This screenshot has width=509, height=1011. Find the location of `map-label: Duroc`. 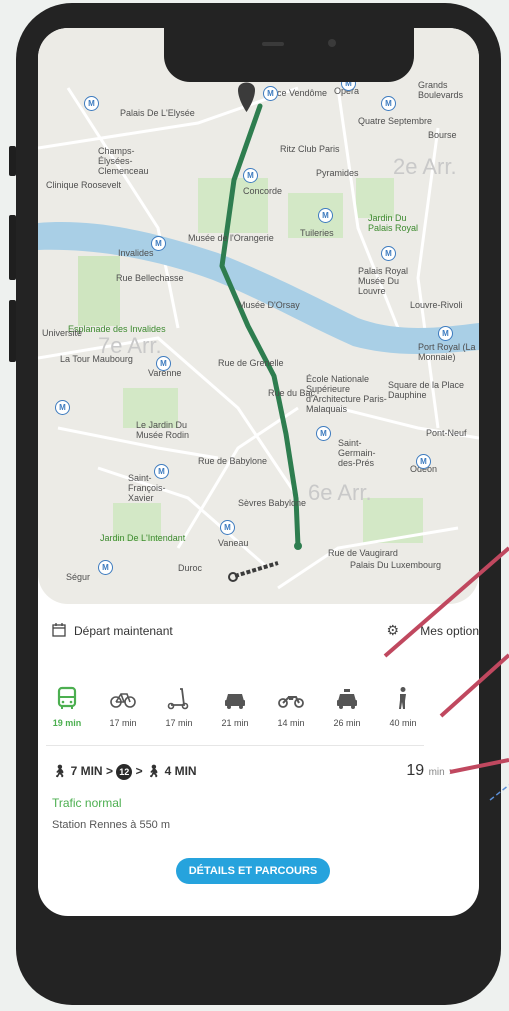

map-label: Duroc is located at coordinates (190, 568).